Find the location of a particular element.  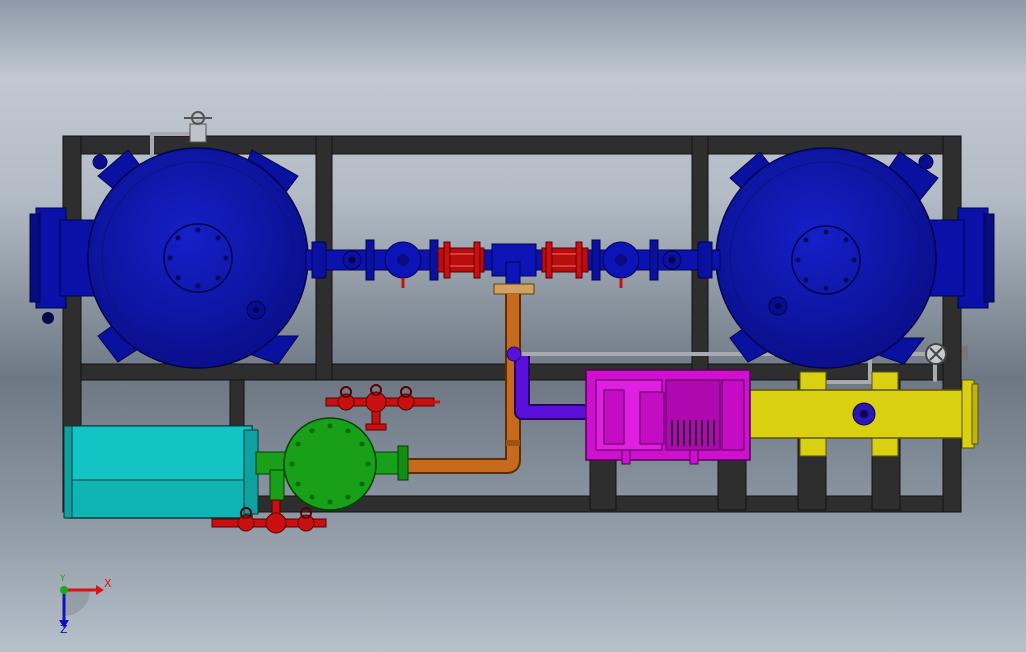

triad-x-label: X is located at coordinates (108, 583).